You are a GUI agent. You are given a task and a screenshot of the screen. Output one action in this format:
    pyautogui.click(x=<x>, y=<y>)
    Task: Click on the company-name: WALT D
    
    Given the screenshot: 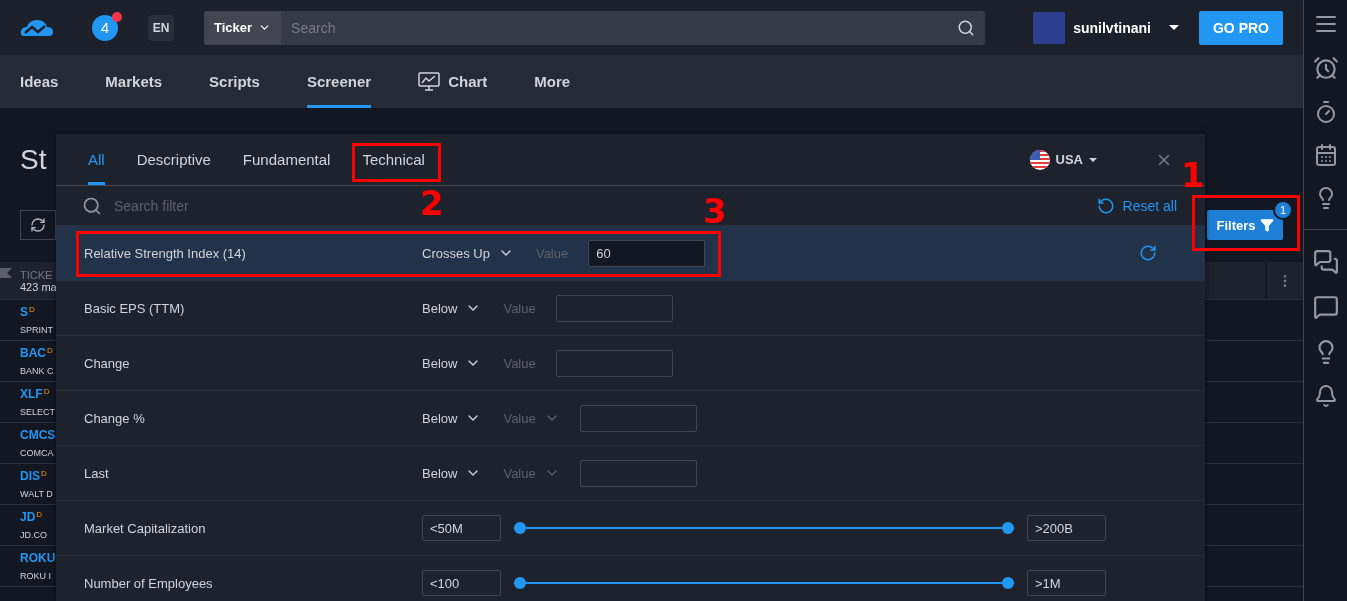 What is the action you would take?
    pyautogui.click(x=36, y=494)
    